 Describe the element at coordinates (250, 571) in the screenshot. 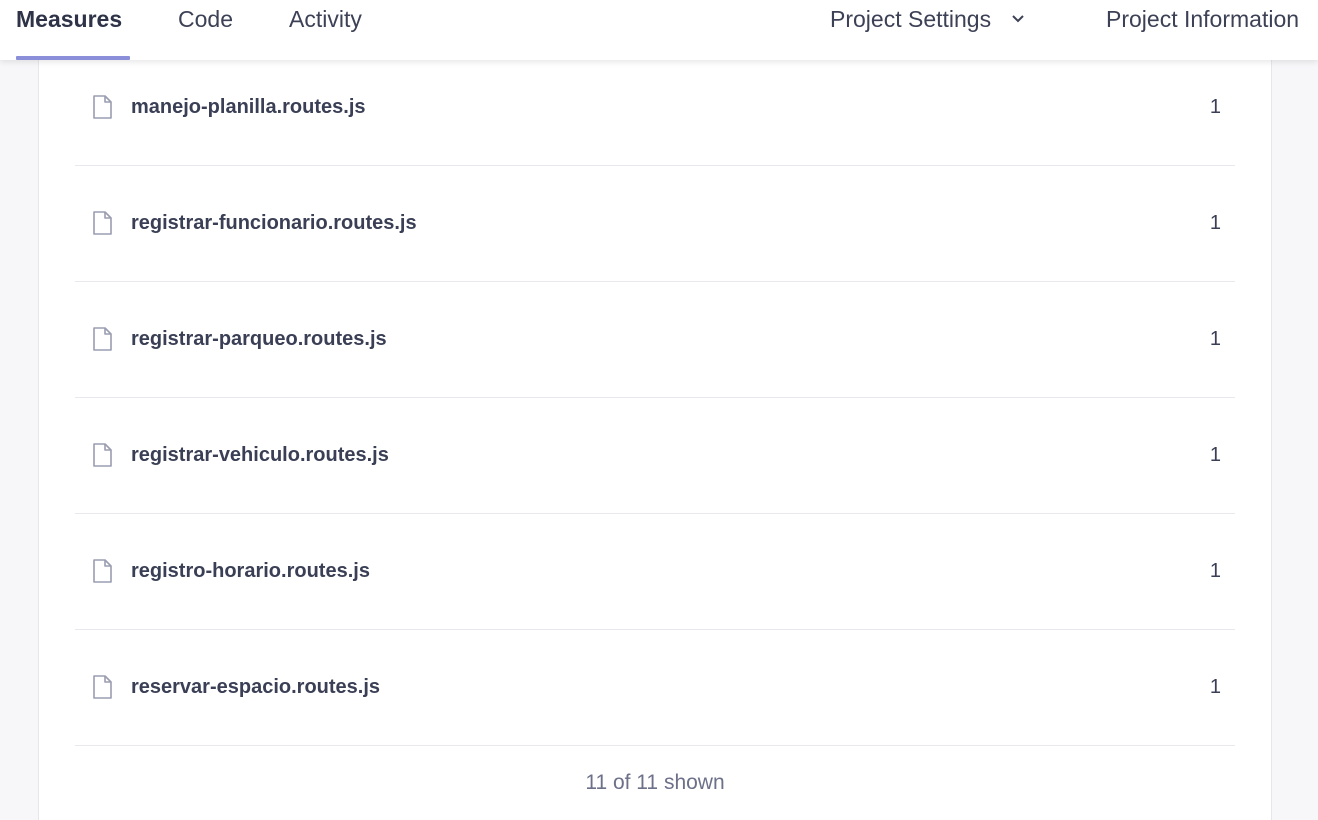

I see `file-name: registro-horario.routes.js` at that location.